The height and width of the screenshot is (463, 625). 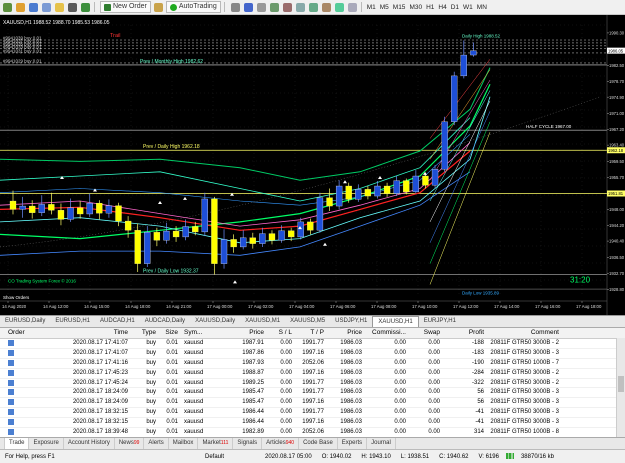 I want to click on terminal-tab: Signals, so click(x=248, y=443).